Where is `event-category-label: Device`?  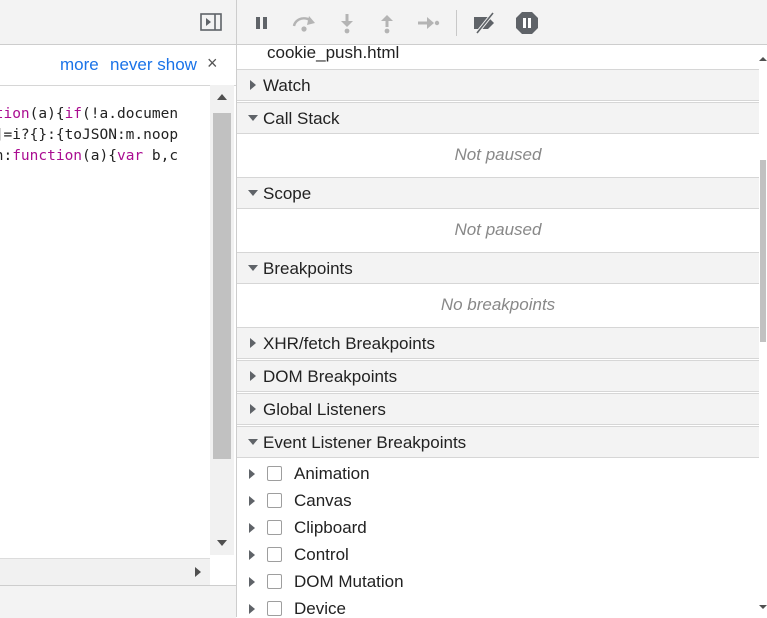 event-category-label: Device is located at coordinates (320, 608).